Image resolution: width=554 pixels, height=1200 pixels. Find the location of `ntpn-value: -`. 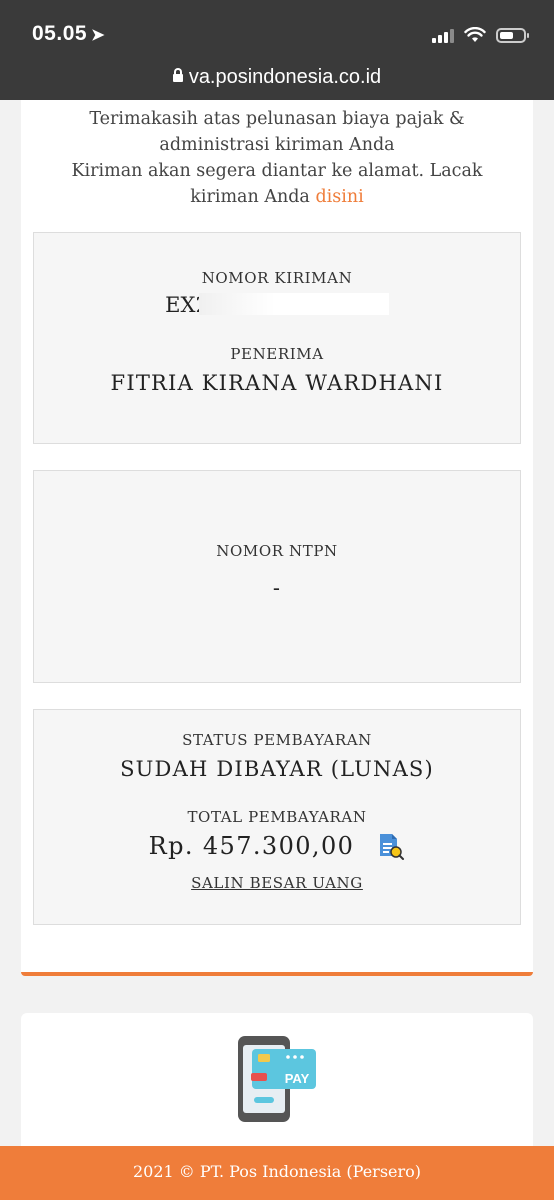

ntpn-value: - is located at coordinates (277, 588).